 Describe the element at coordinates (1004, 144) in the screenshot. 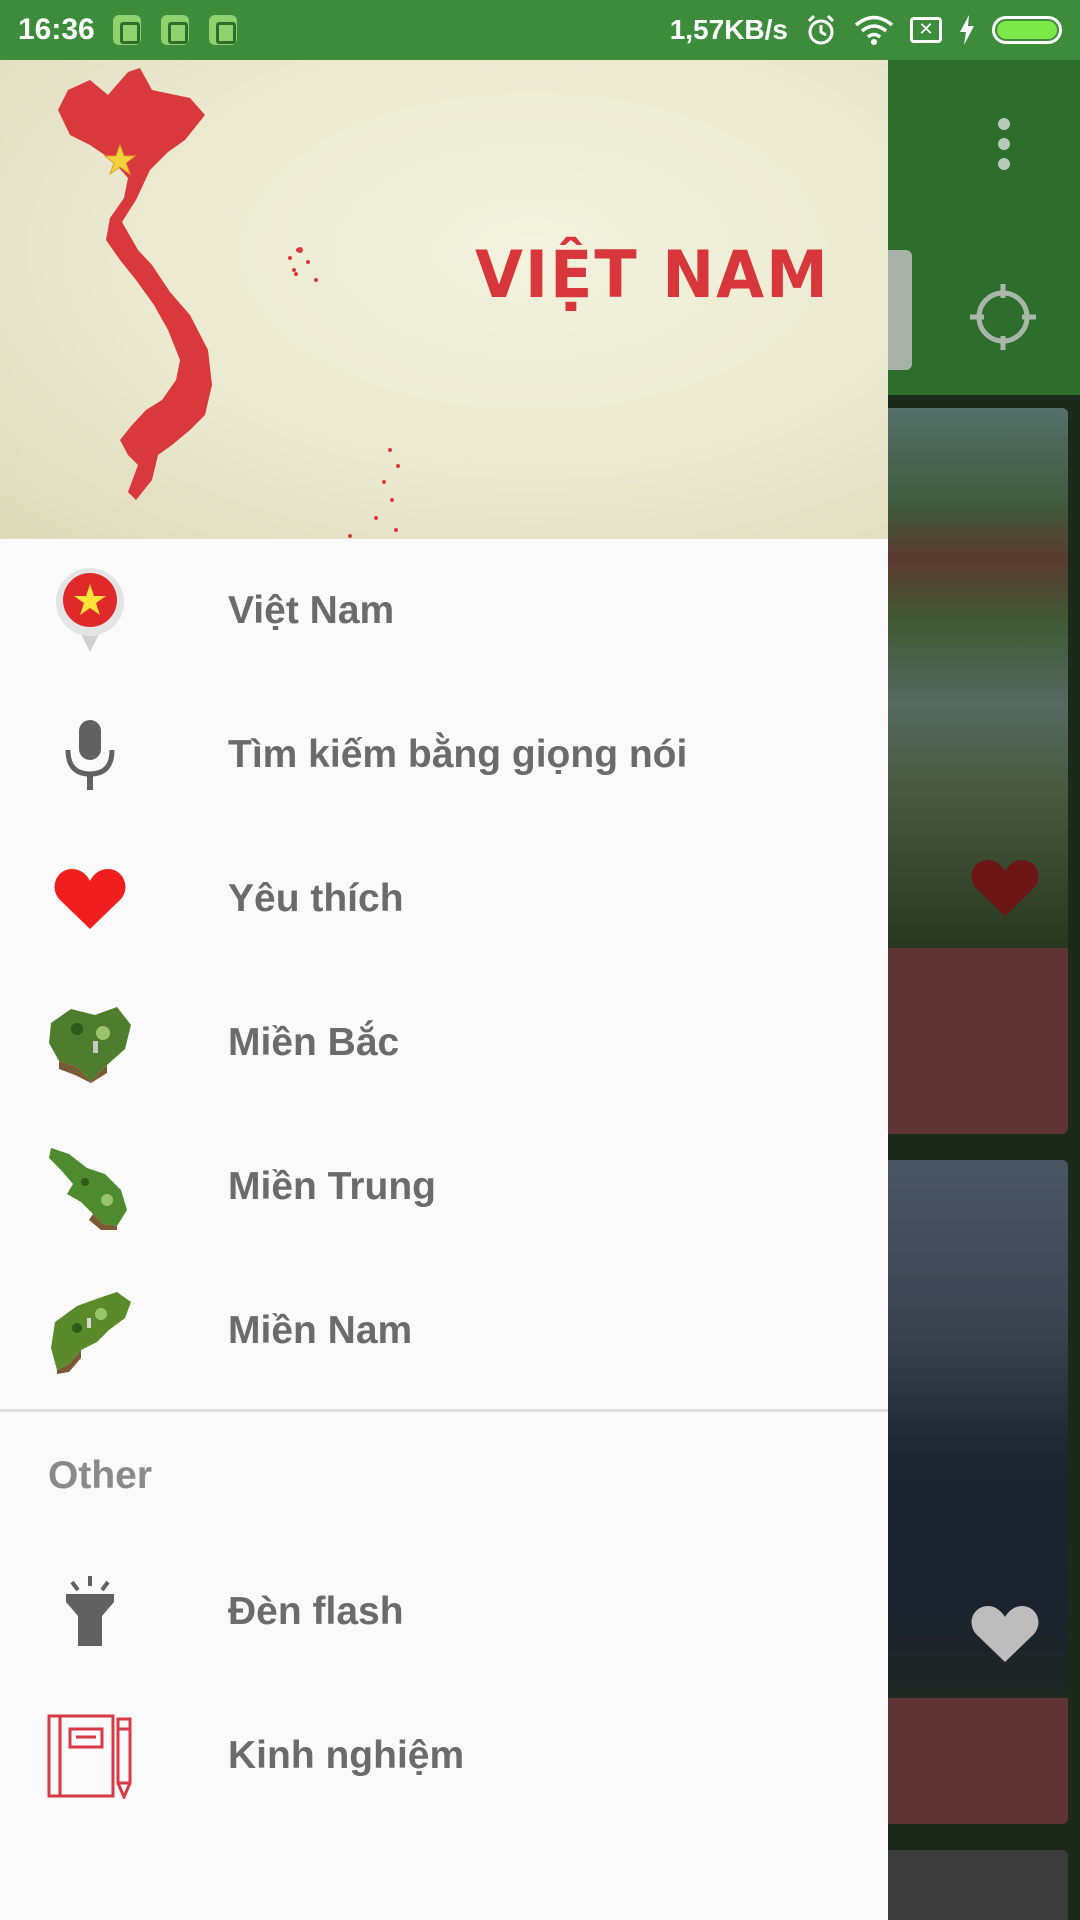

I see `overflow-menu-icon` at that location.